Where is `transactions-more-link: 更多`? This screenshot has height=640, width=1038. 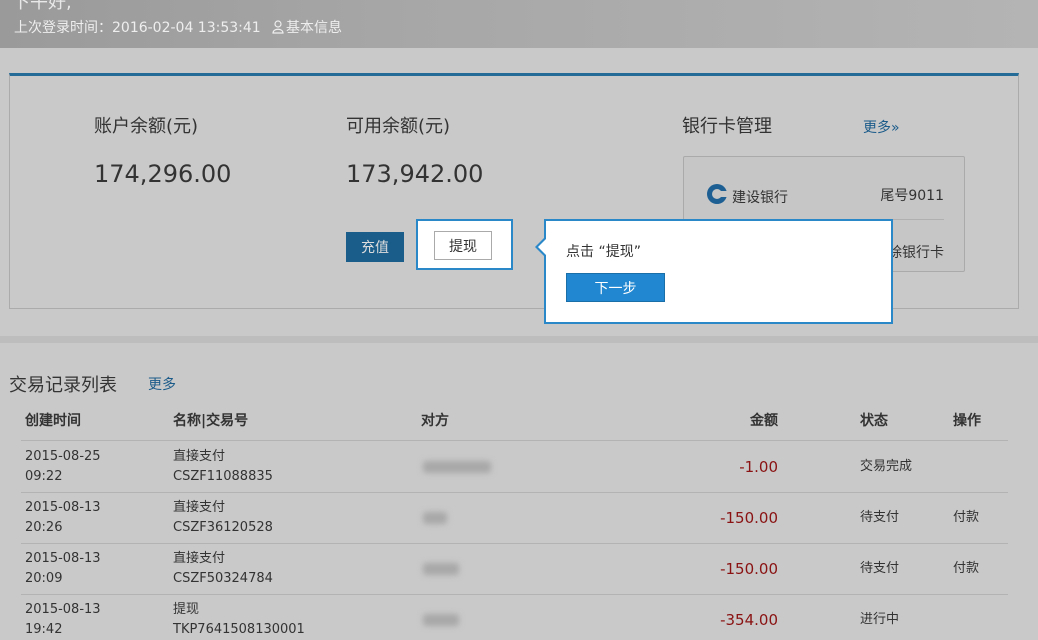 transactions-more-link: 更多 is located at coordinates (162, 384).